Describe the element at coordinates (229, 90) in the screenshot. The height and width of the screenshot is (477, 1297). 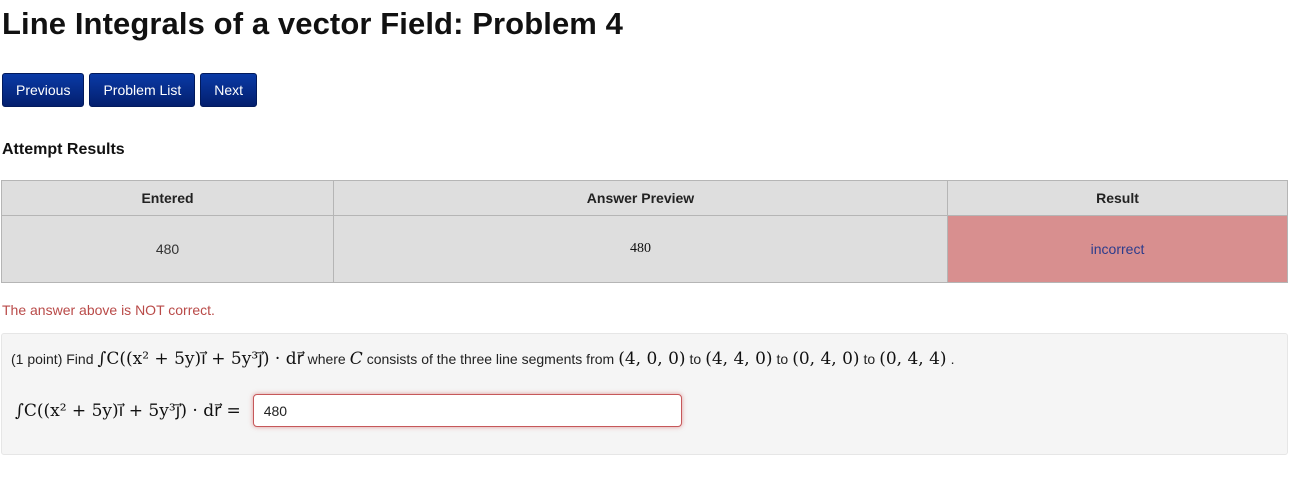
I see `next-button: Next` at that location.